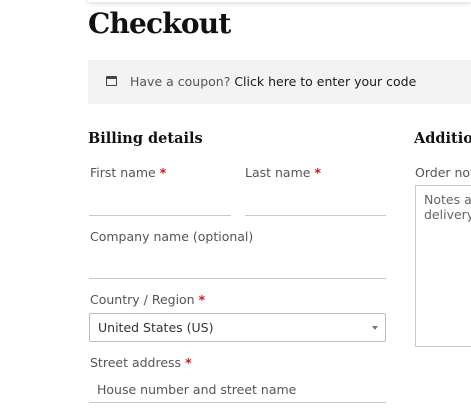  Describe the element at coordinates (172, 236) in the screenshot. I see `company-name-label: Company name (optional)` at that location.